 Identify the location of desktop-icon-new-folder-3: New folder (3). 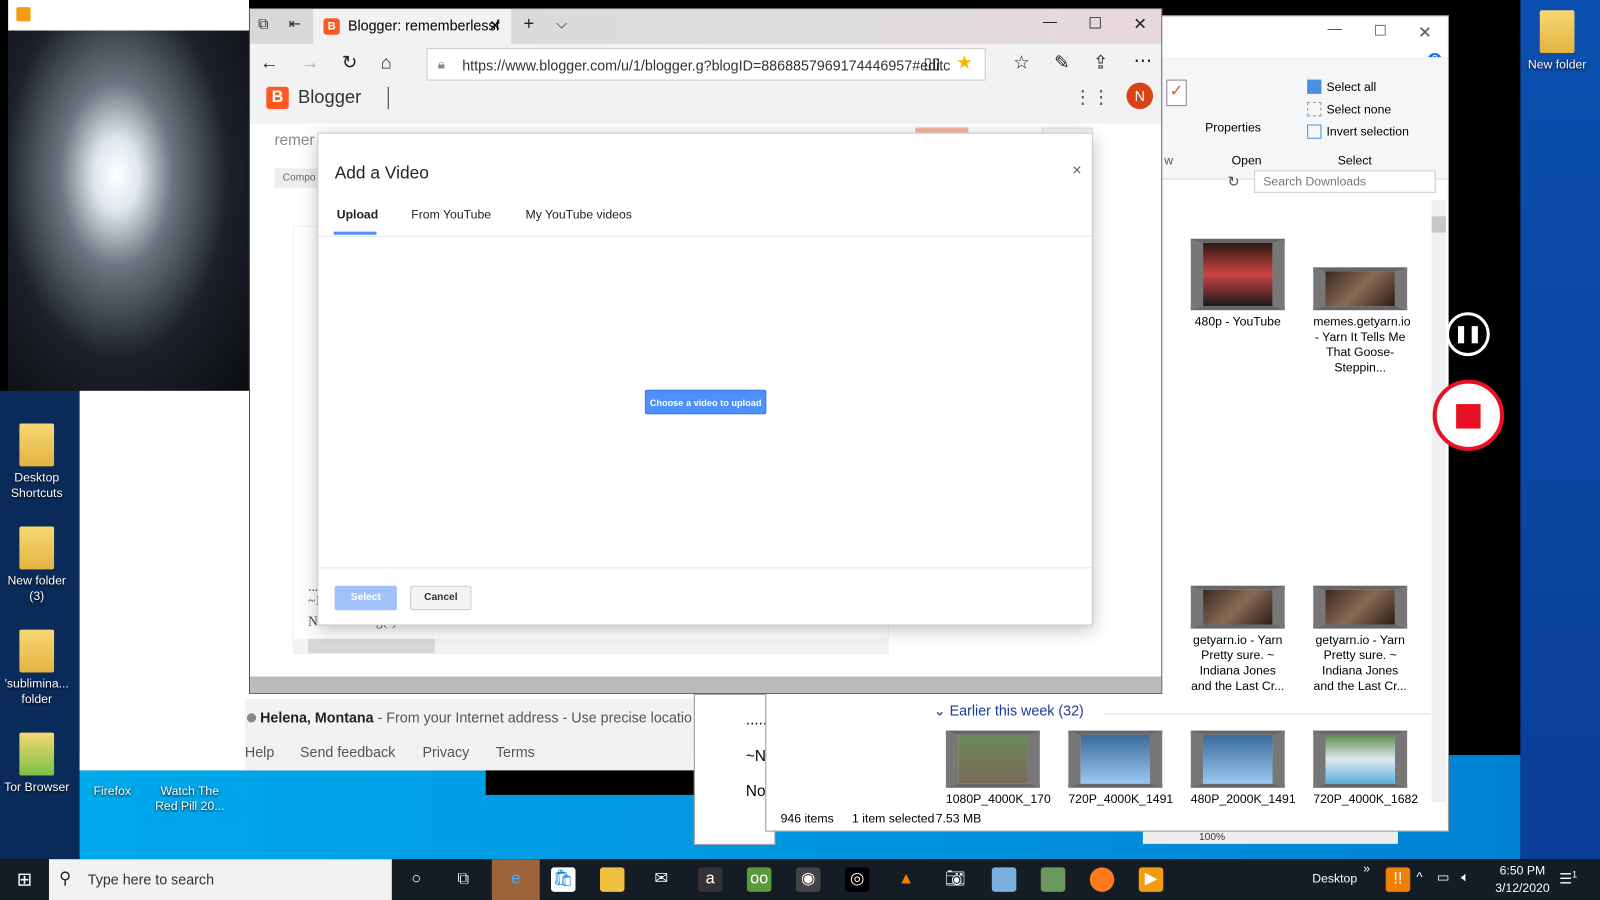
(36, 565).